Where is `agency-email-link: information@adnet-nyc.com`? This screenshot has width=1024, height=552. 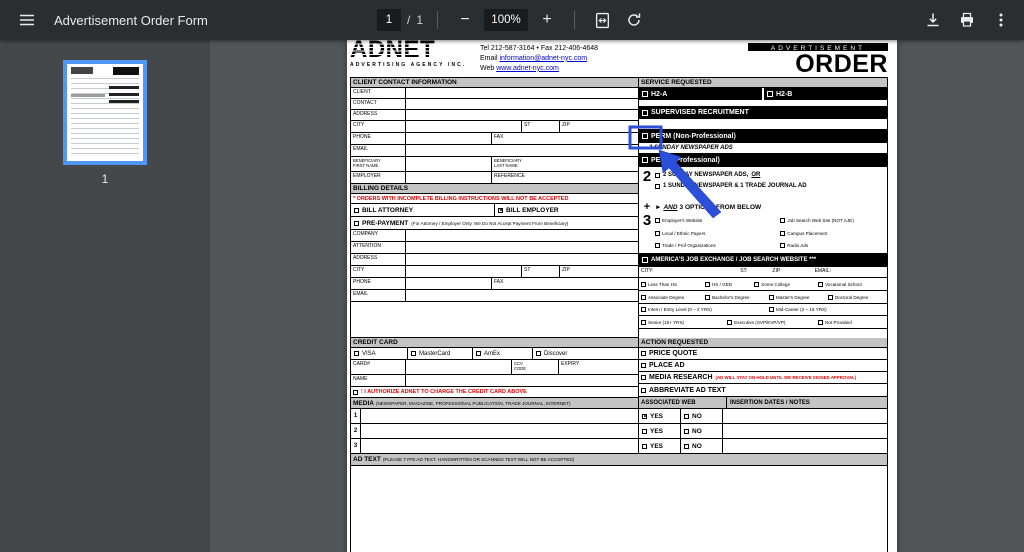
agency-email-link: information@adnet-nyc.com is located at coordinates (543, 58).